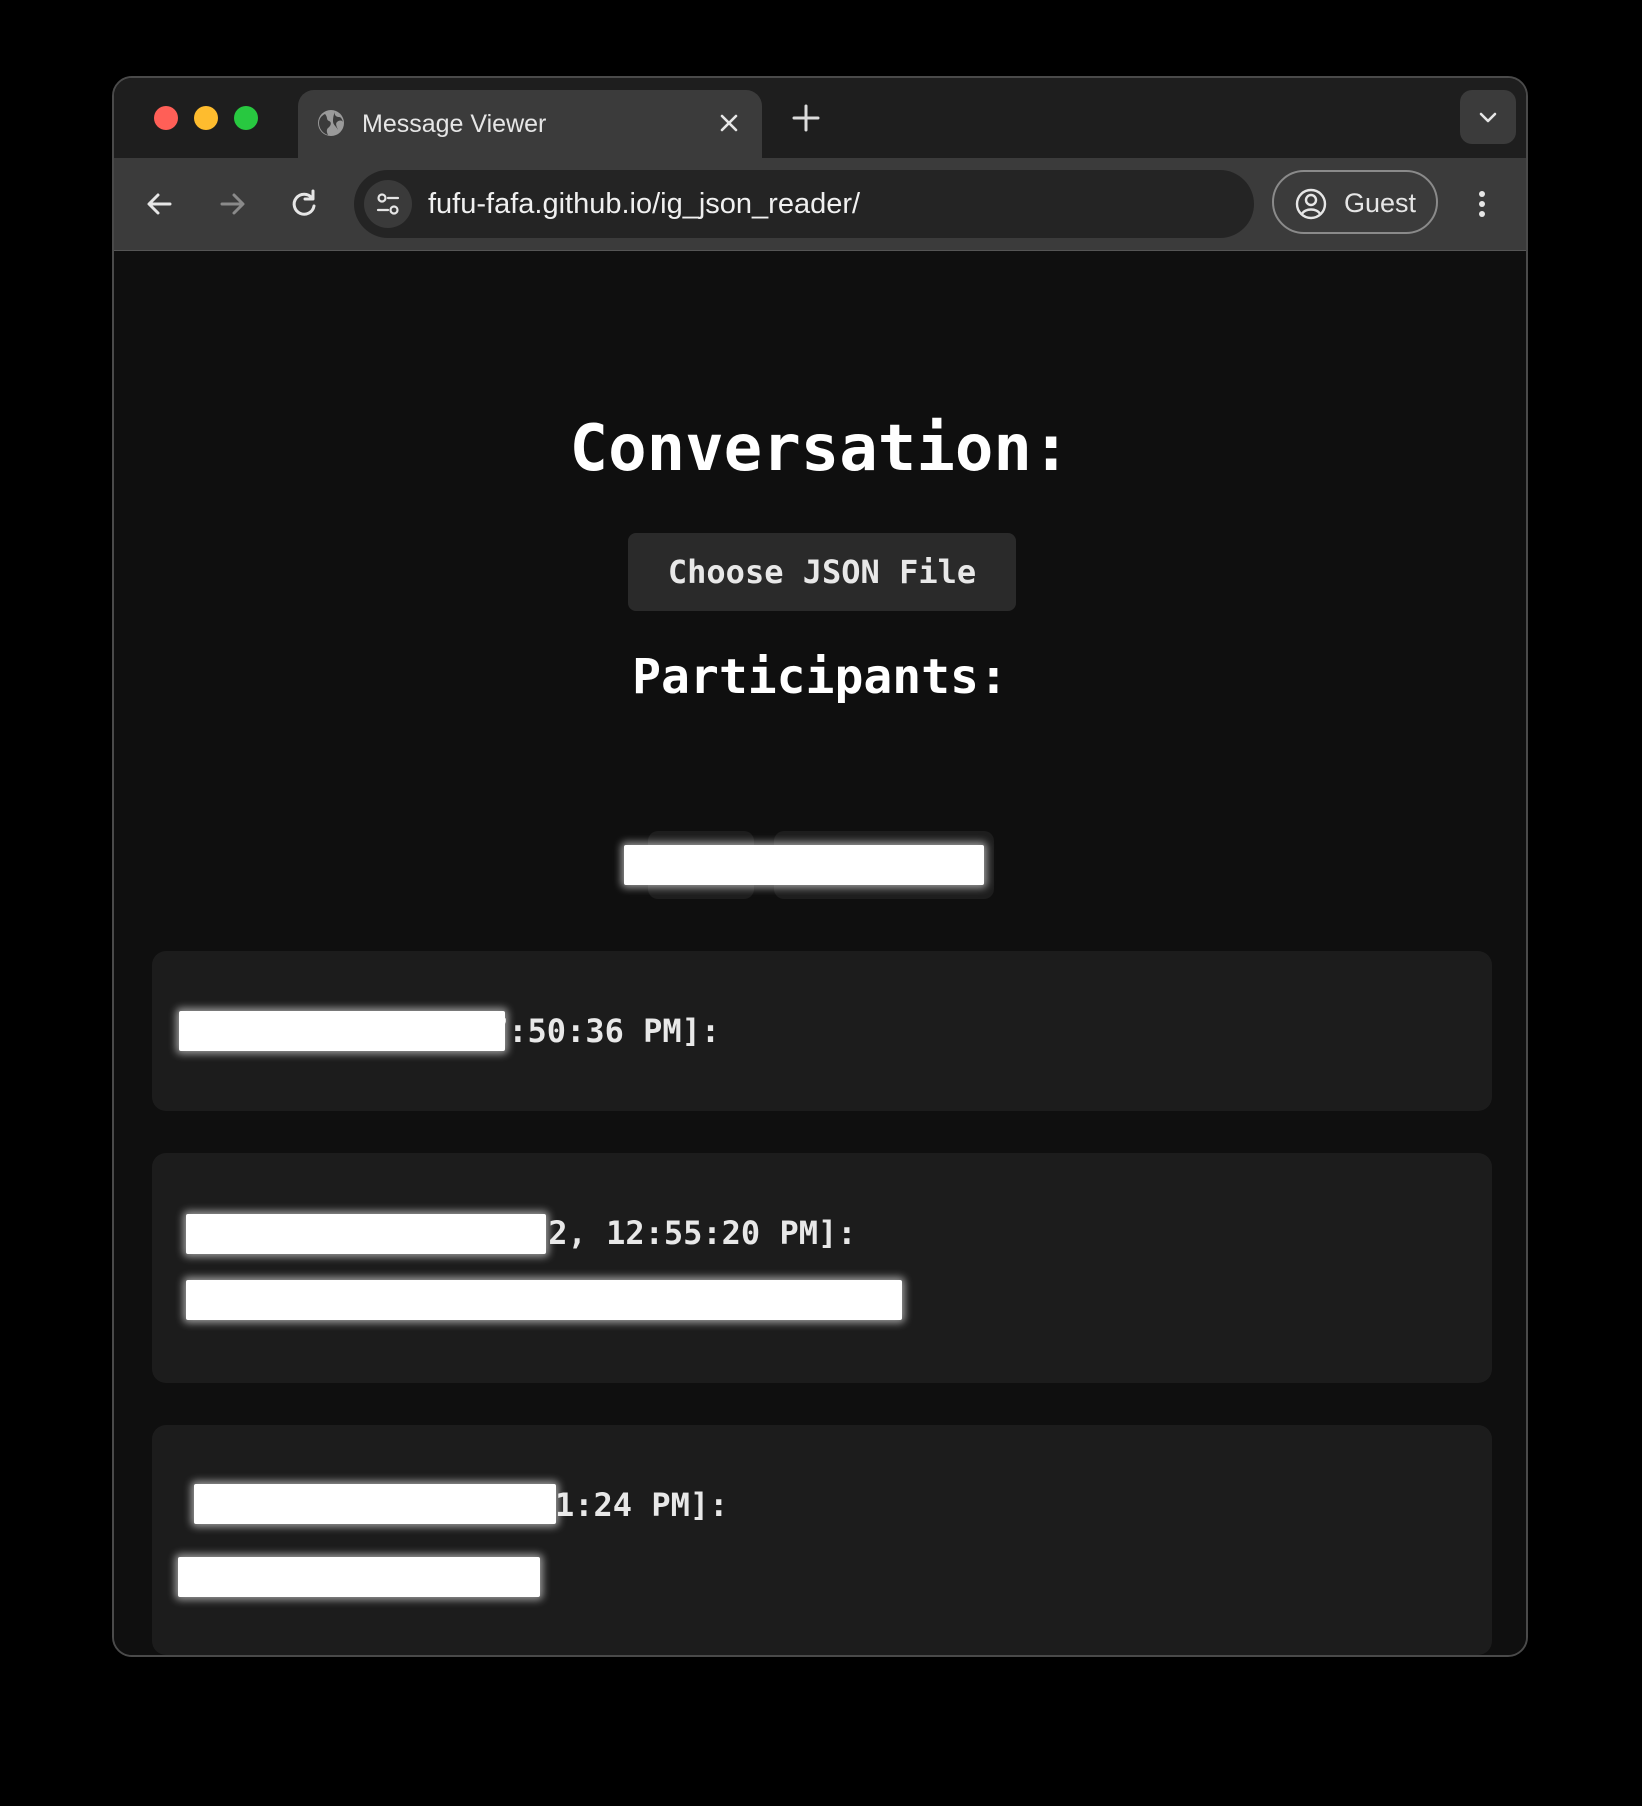 This screenshot has height=1806, width=1642. What do you see at coordinates (820, 677) in the screenshot?
I see `participants-heading: Participants:` at bounding box center [820, 677].